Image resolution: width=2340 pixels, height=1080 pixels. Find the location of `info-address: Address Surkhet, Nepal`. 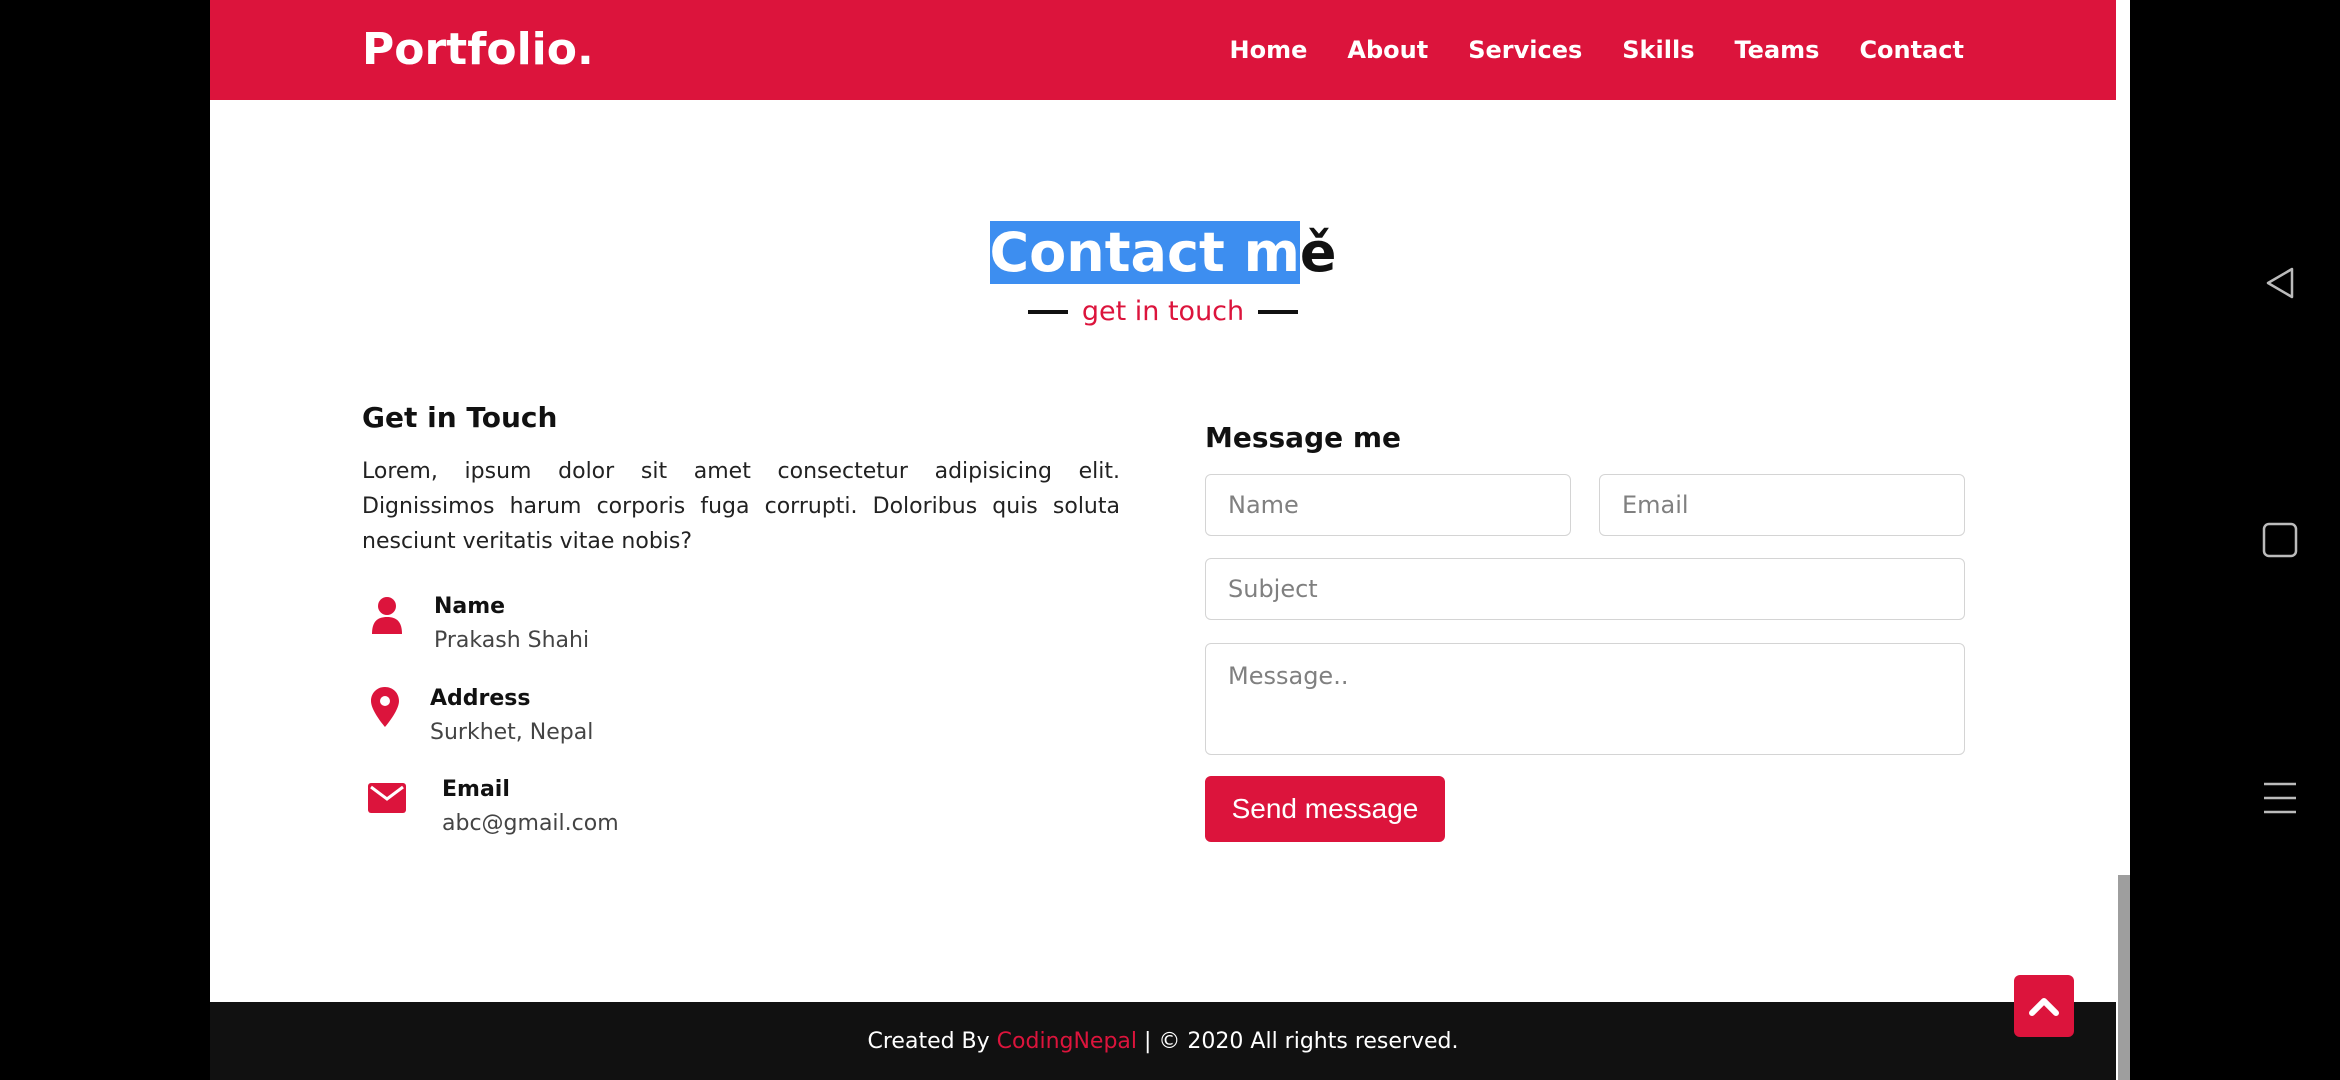

info-address: Address Surkhet, Nepal is located at coordinates (477, 716).